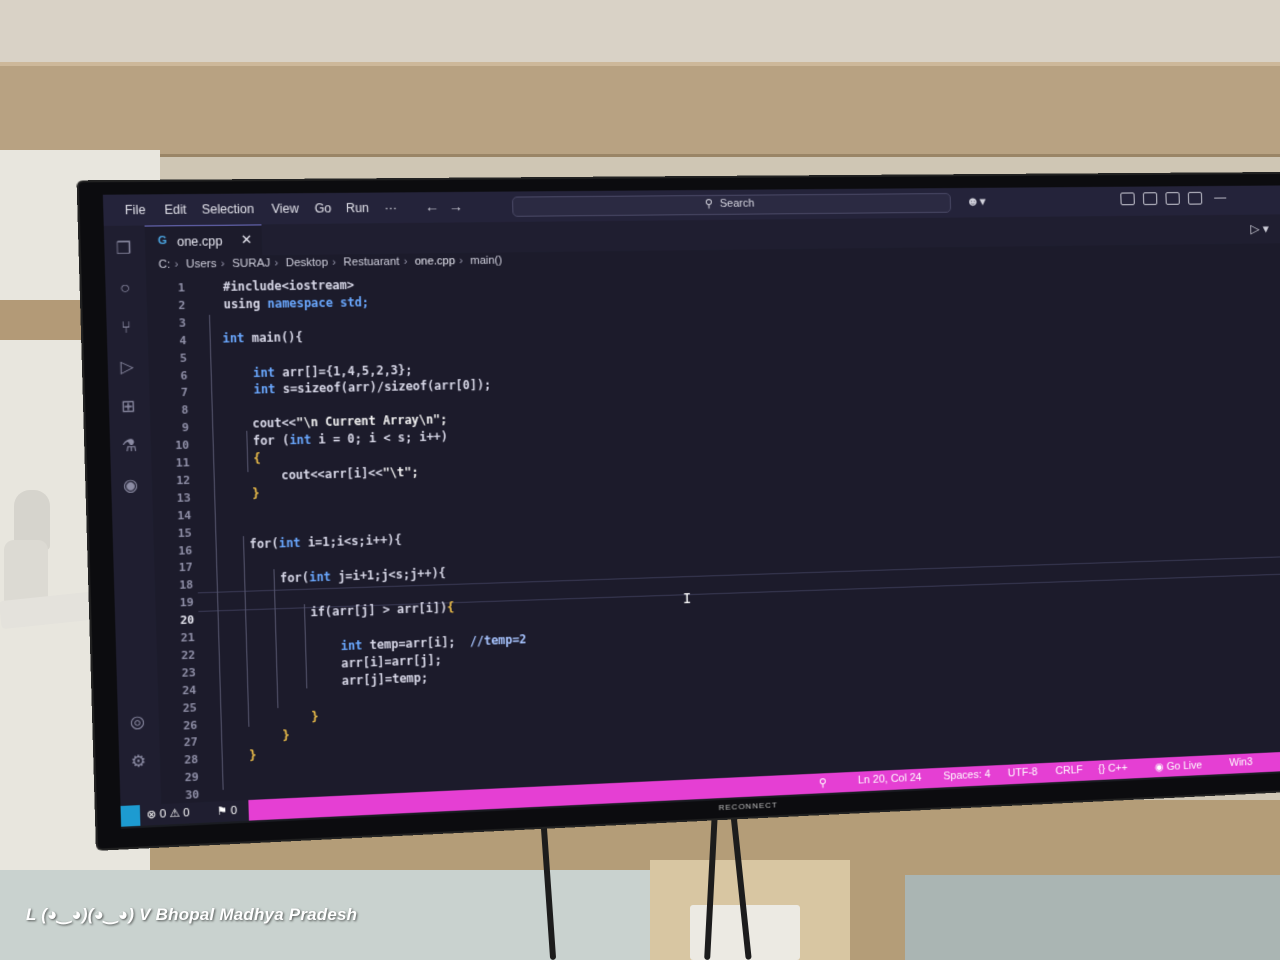 The width and height of the screenshot is (1280, 960). I want to click on code-line-12: cout<<arr[i]<<"\t";, so click(350, 473).